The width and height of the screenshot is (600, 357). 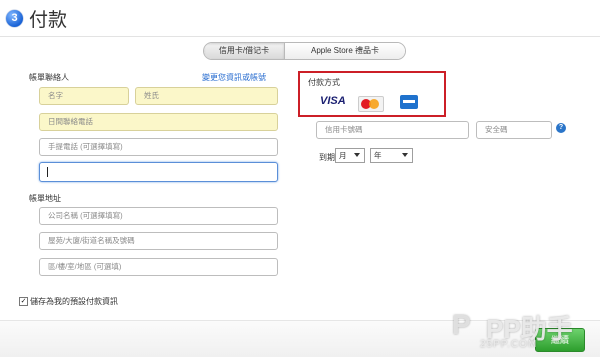 I want to click on payment-tabs: 信用卡/借记卡 Apple Store 禮品卡, so click(x=304, y=51).